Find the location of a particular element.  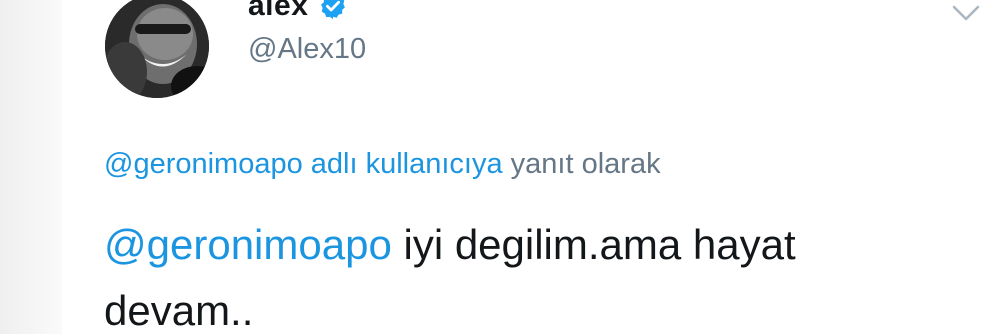

tweet-mention: @geronimoapo is located at coordinates (248, 244).